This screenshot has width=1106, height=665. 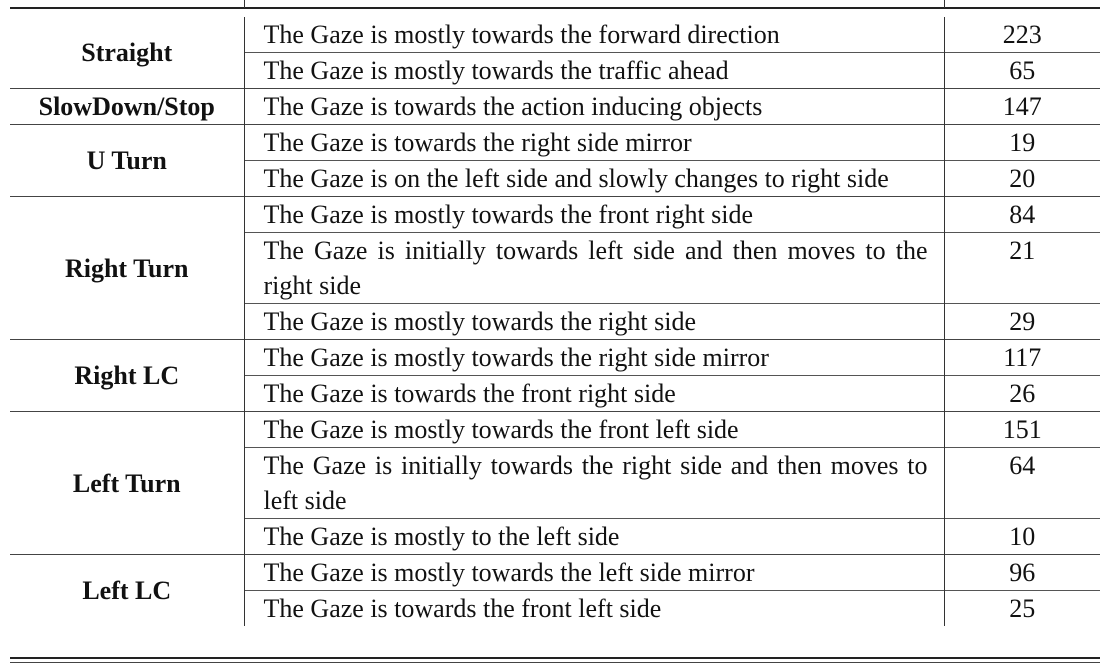 What do you see at coordinates (594, 393) in the screenshot?
I see `gaze-description: The Gaze is towards the front right side` at bounding box center [594, 393].